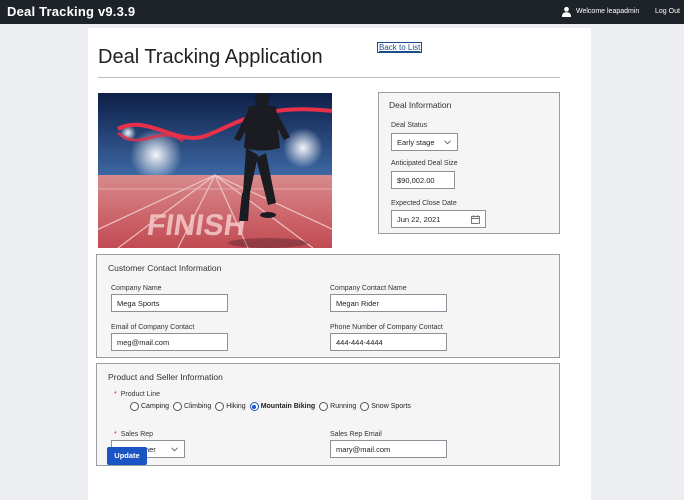 The width and height of the screenshot is (684, 500). Describe the element at coordinates (424, 203) in the screenshot. I see `close-date-label: Expected Close Date` at that location.